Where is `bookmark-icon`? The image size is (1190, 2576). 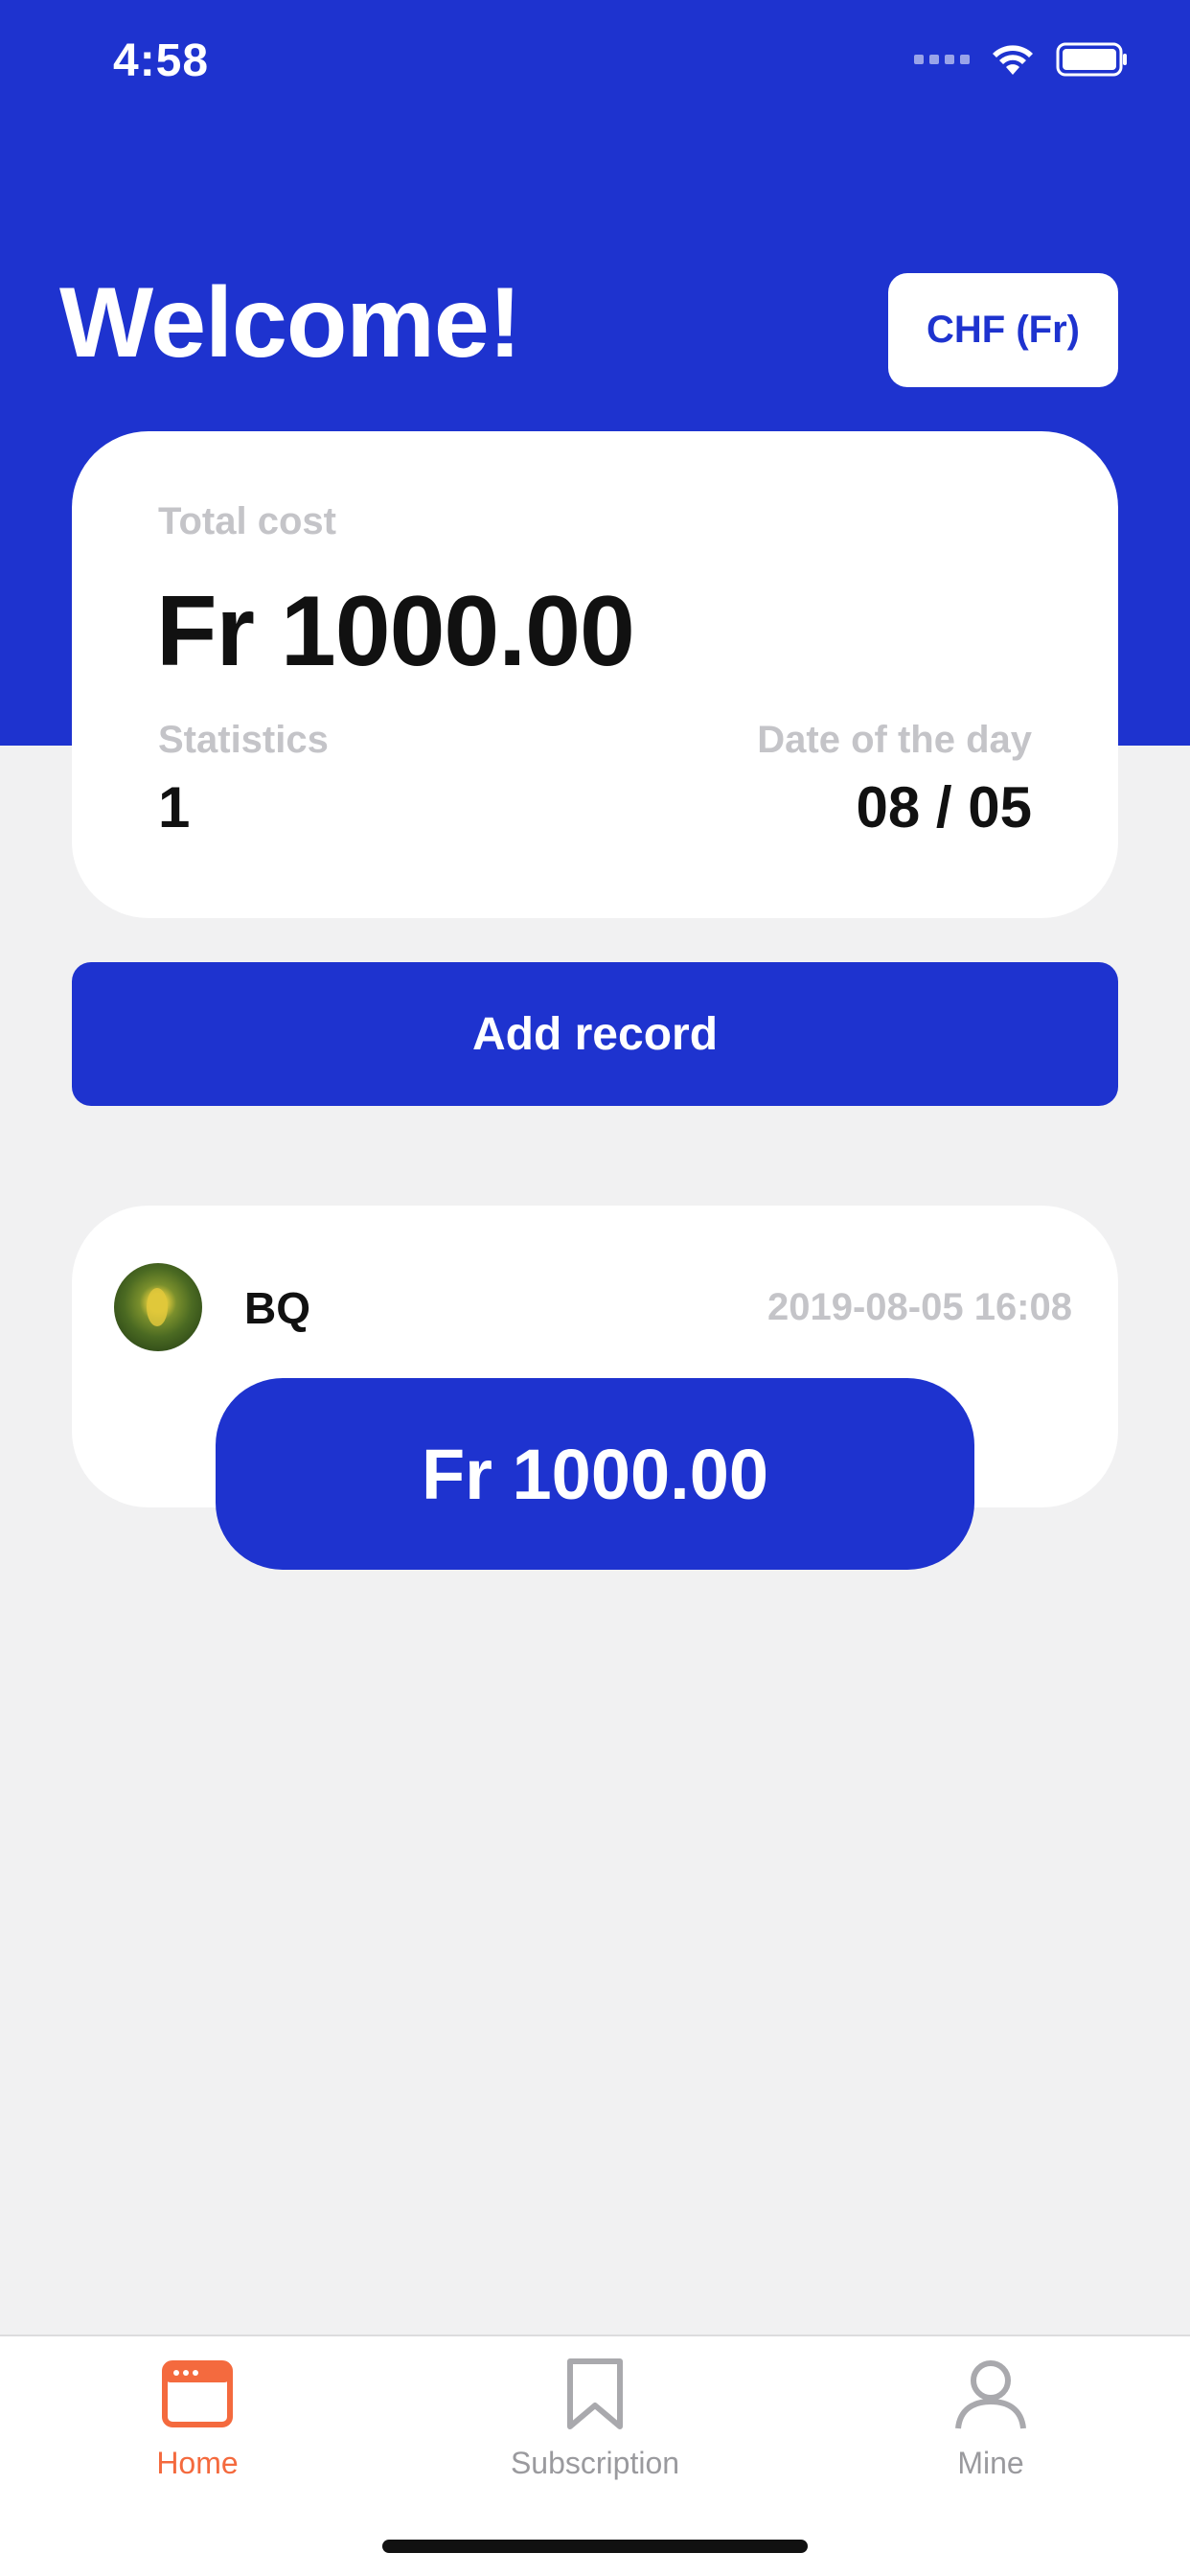
bookmark-icon is located at coordinates (595, 2393).